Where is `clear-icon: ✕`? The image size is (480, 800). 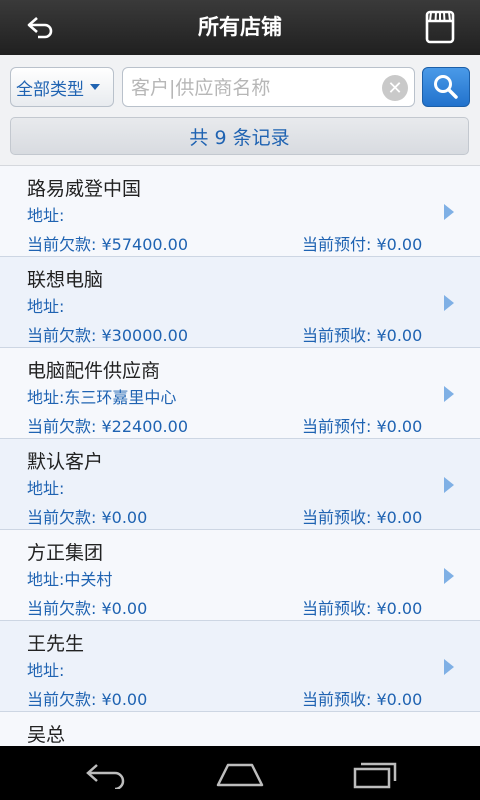
clear-icon: ✕ is located at coordinates (395, 88).